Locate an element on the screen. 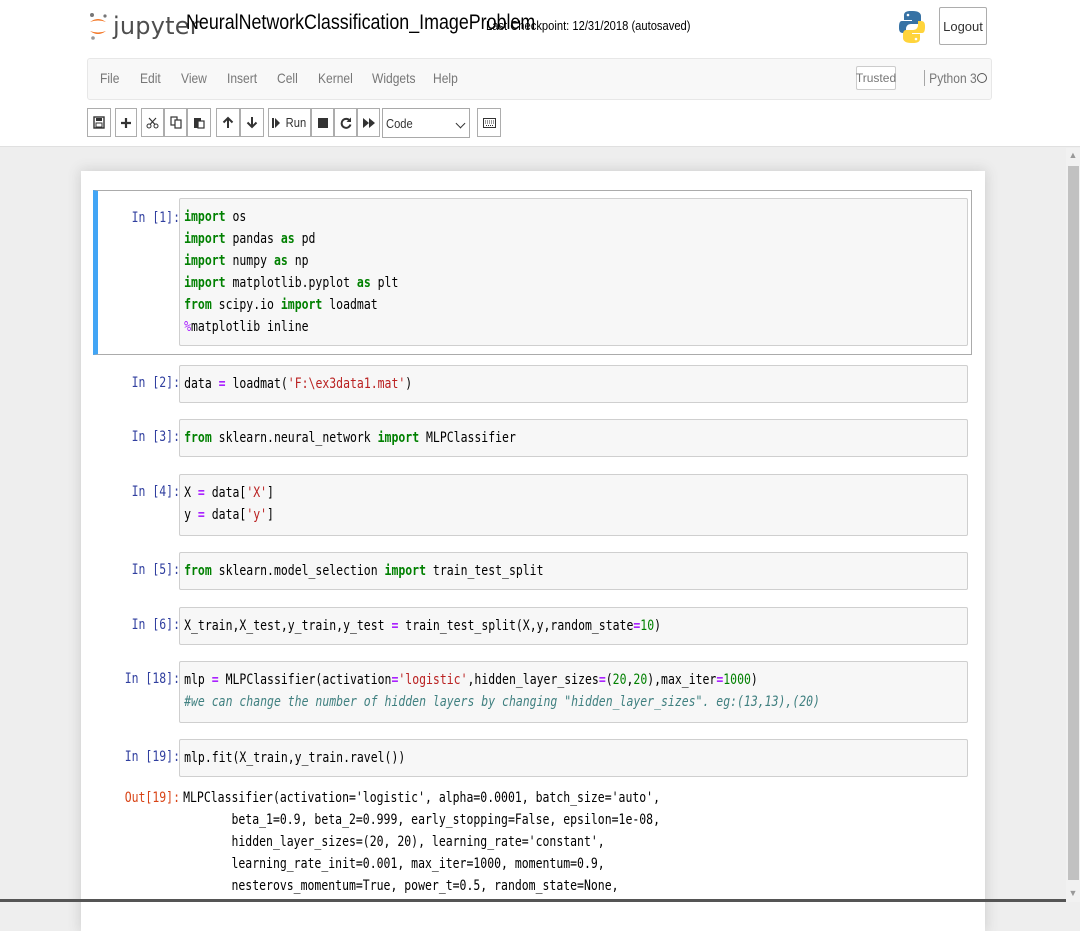 The height and width of the screenshot is (931, 1080). save-icon is located at coordinates (99, 122).